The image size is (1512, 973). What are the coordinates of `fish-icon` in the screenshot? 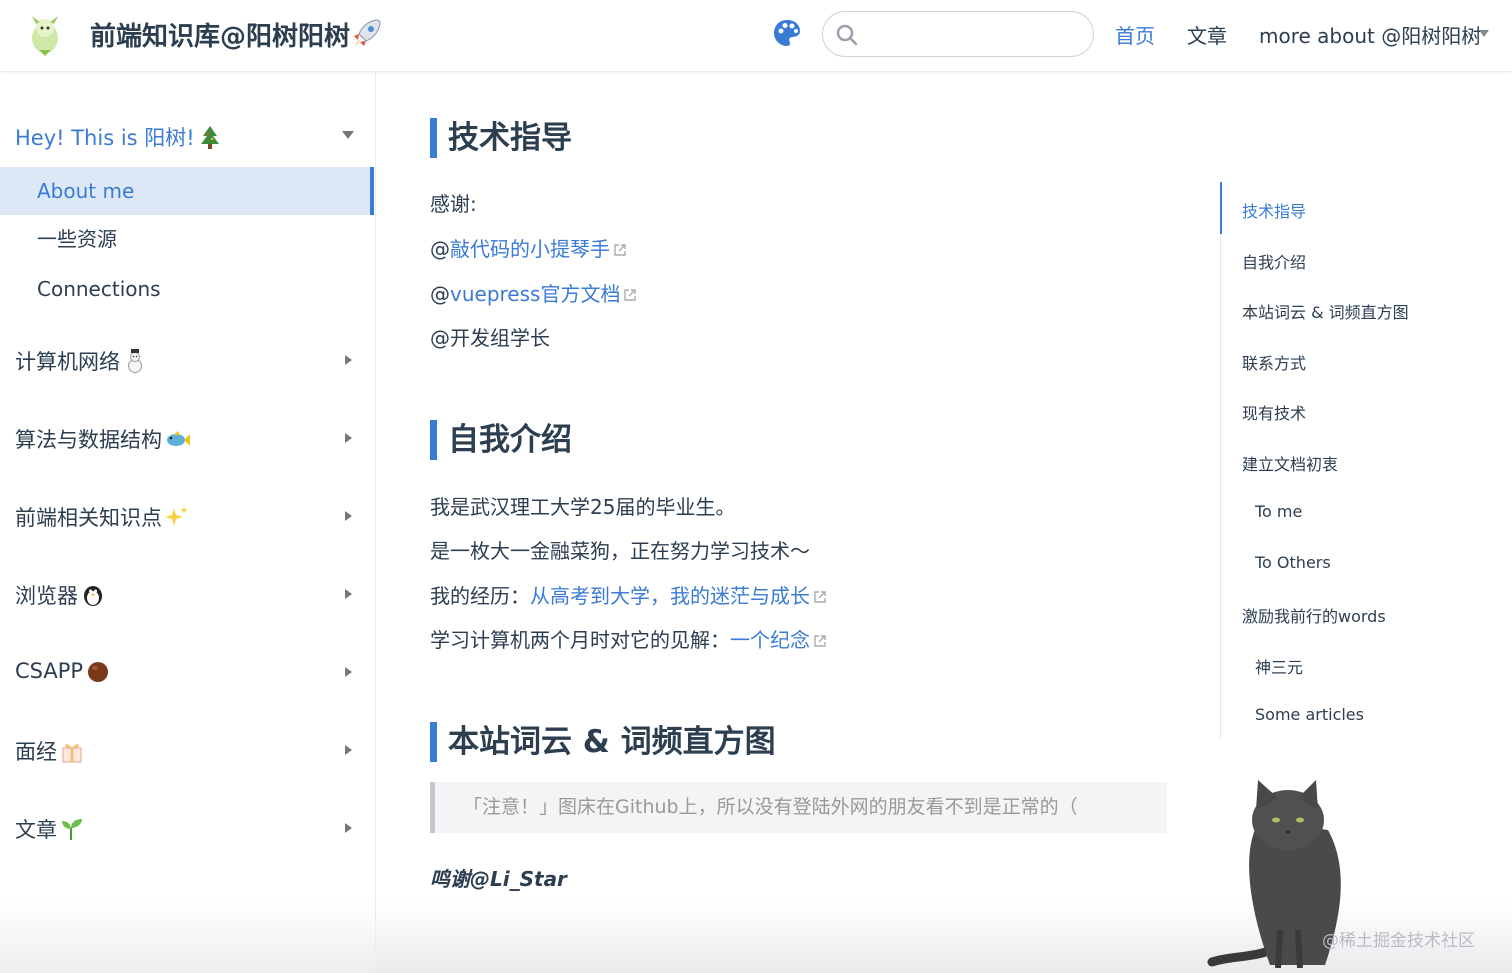 It's located at (178, 438).